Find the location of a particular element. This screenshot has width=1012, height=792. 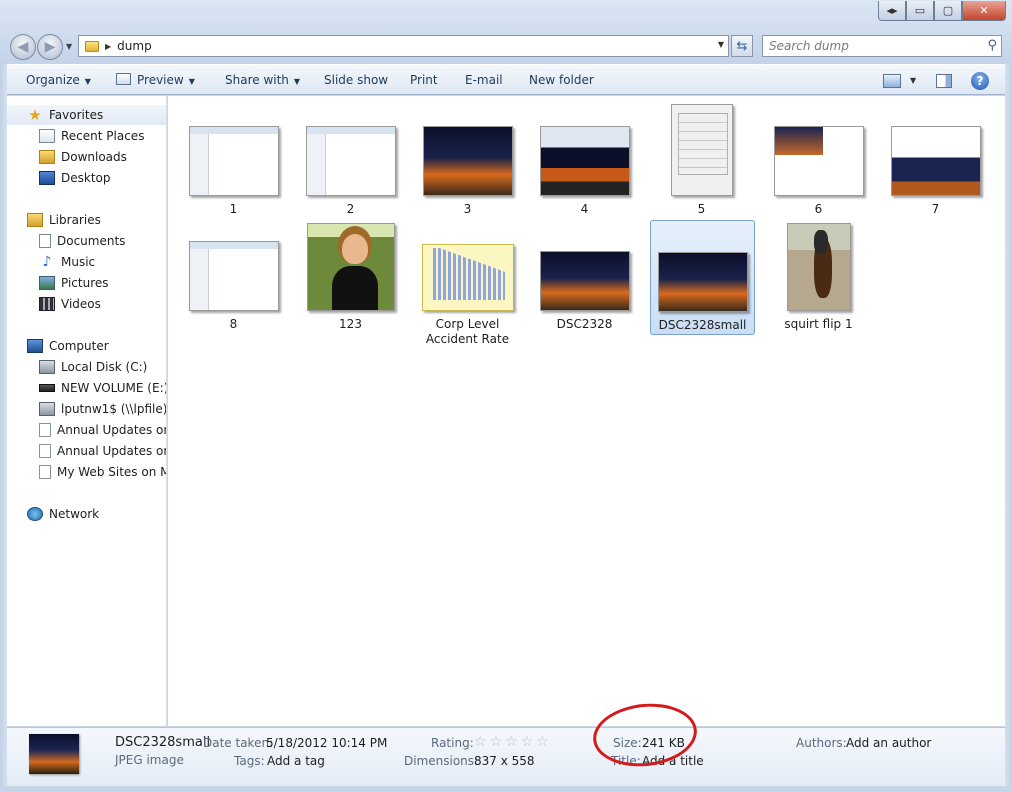

search-input is located at coordinates (868, 46).